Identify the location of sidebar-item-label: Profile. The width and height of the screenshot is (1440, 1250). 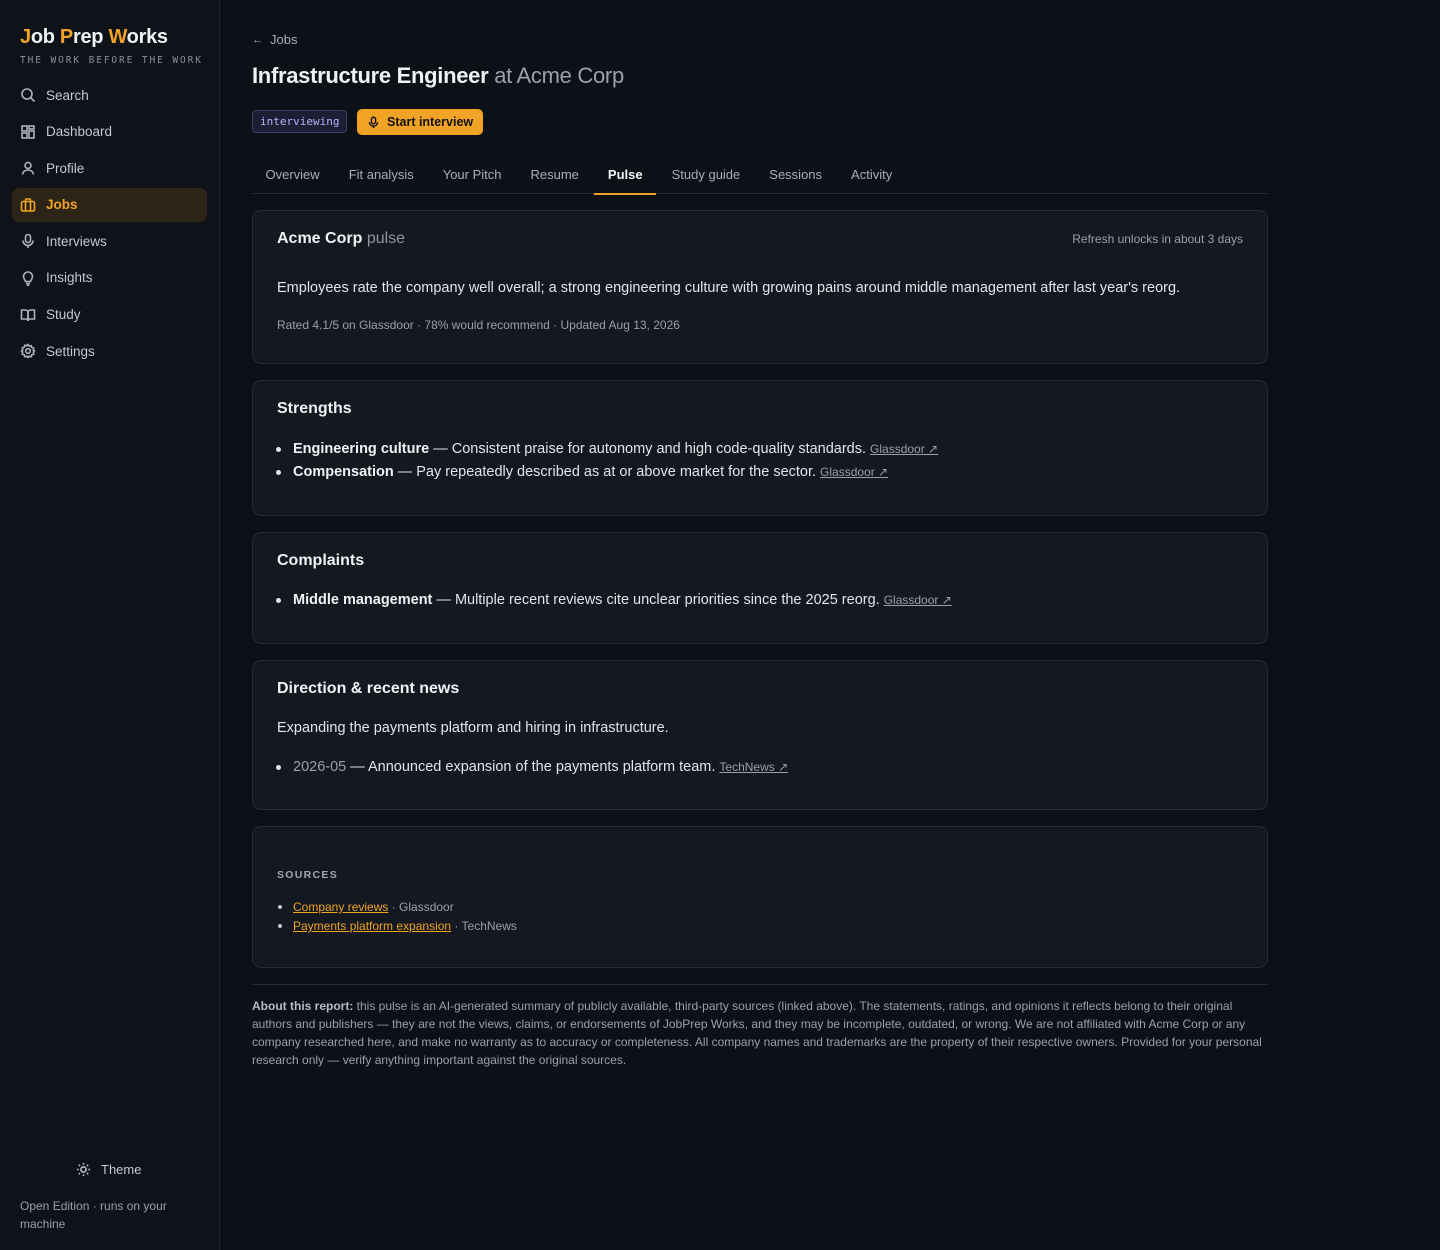
(65, 168).